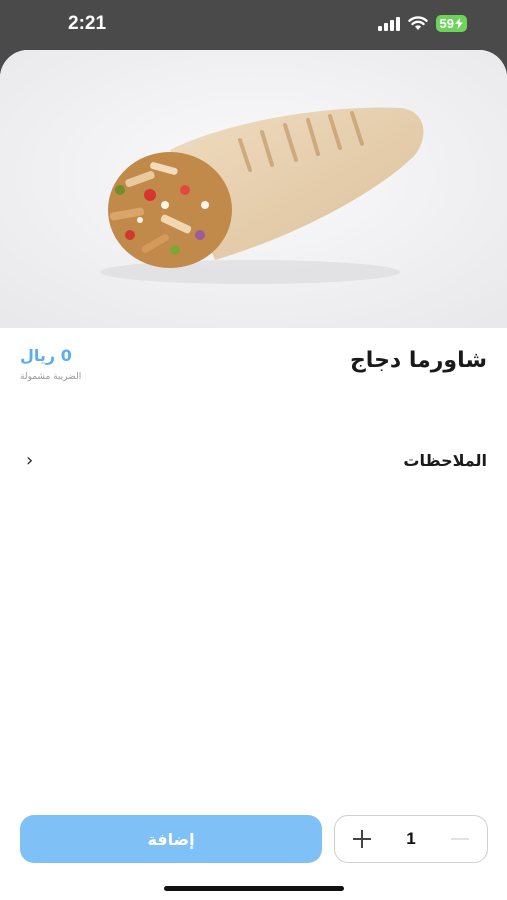 Image resolution: width=507 pixels, height=900 pixels. What do you see at coordinates (446, 23) in the screenshot?
I see `battery-level: 59` at bounding box center [446, 23].